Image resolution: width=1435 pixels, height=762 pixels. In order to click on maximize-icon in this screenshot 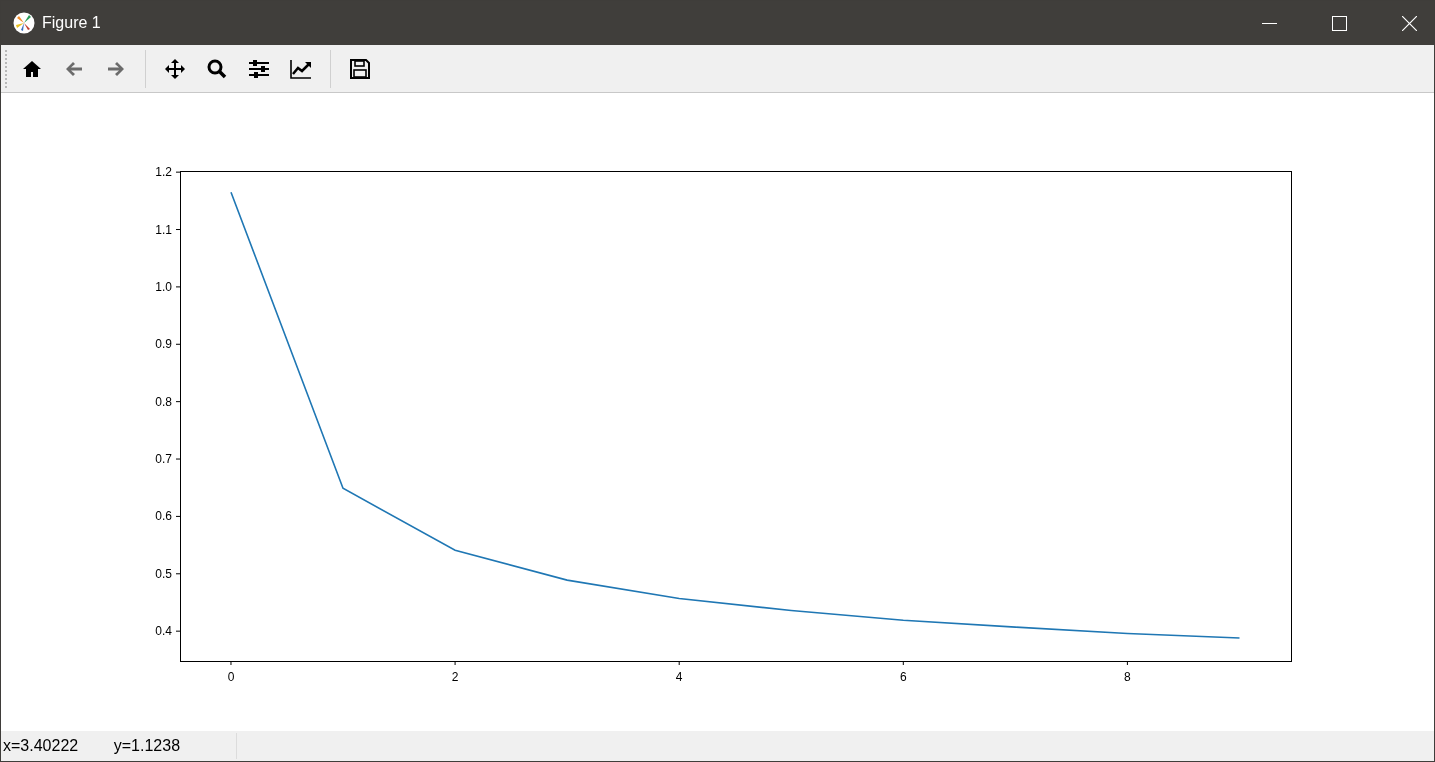, I will do `click(1339, 23)`.